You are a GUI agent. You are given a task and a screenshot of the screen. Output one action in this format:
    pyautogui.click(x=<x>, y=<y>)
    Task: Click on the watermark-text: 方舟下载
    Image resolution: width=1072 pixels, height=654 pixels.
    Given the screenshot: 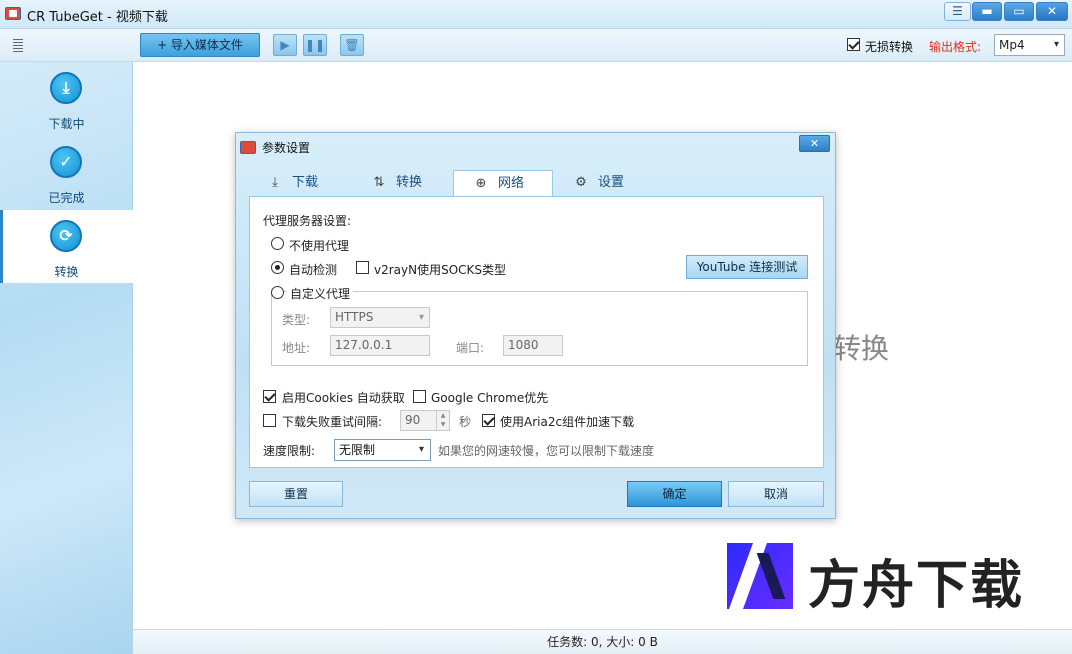 What is the action you would take?
    pyautogui.click(x=916, y=586)
    